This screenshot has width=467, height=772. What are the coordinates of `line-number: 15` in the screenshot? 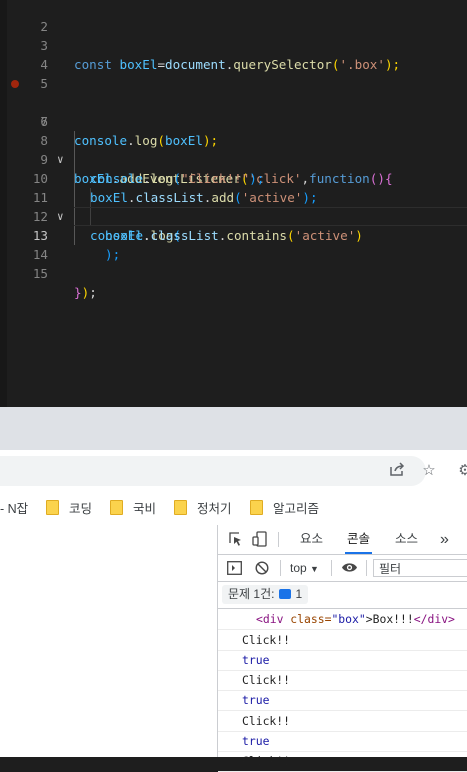 It's located at (40, 273).